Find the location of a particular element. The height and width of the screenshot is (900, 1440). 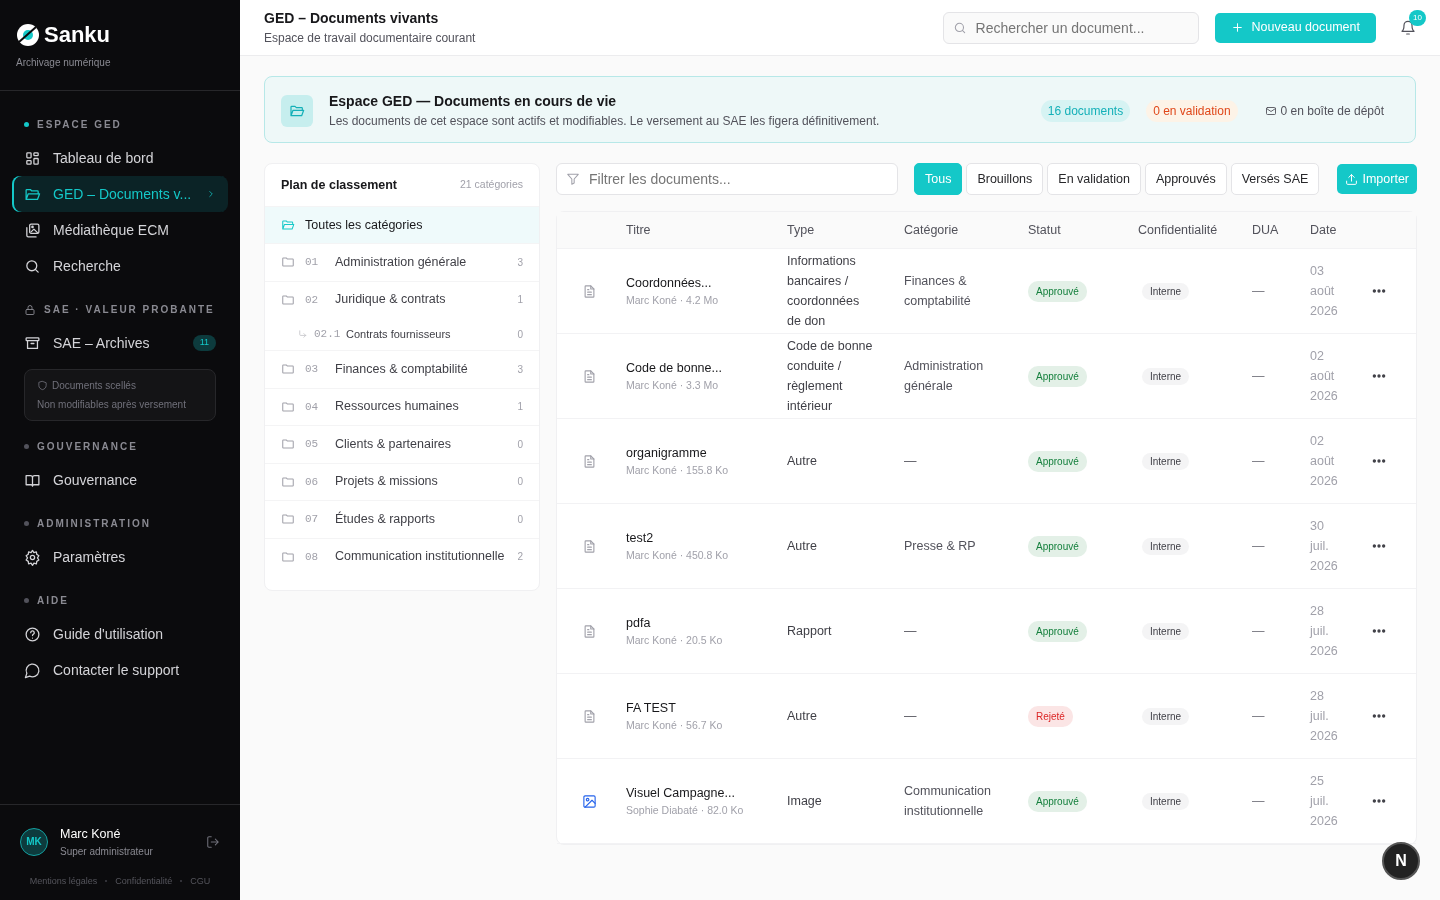

stat-label: 0 en boîte de dépôt is located at coordinates (1332, 111).